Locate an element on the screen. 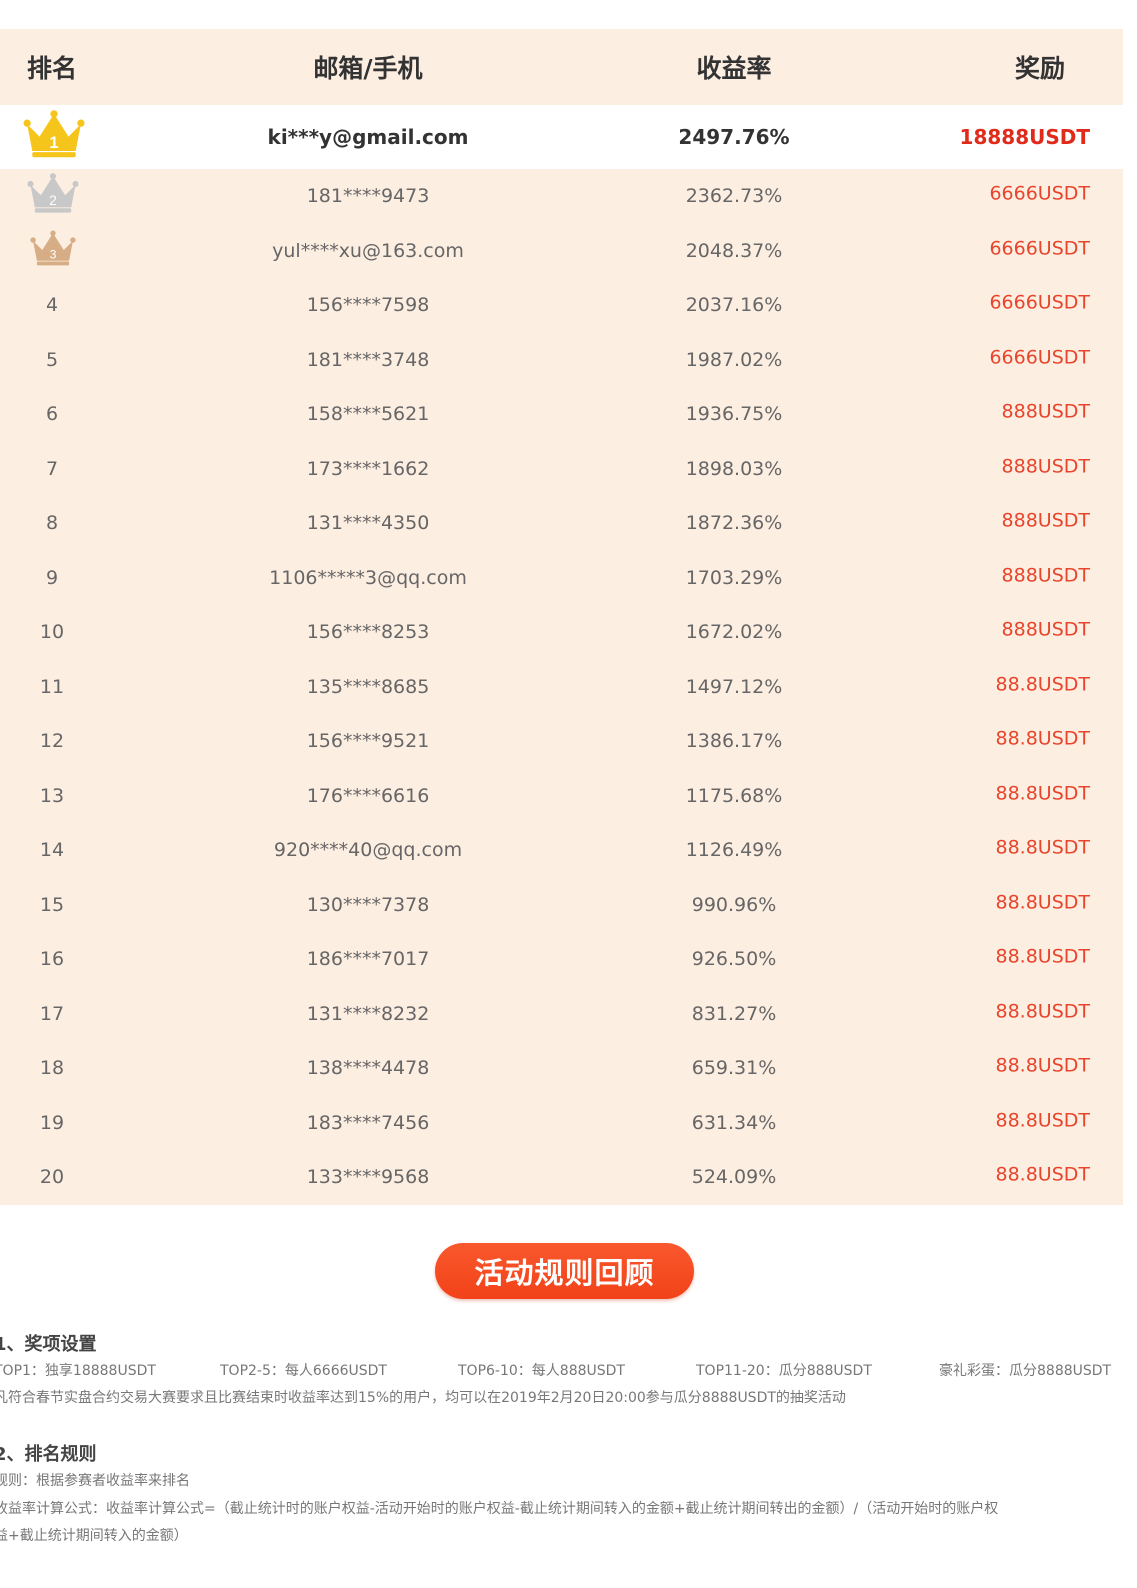 The height and width of the screenshot is (1588, 1137). account-cell: 158****5621 is located at coordinates (368, 414).